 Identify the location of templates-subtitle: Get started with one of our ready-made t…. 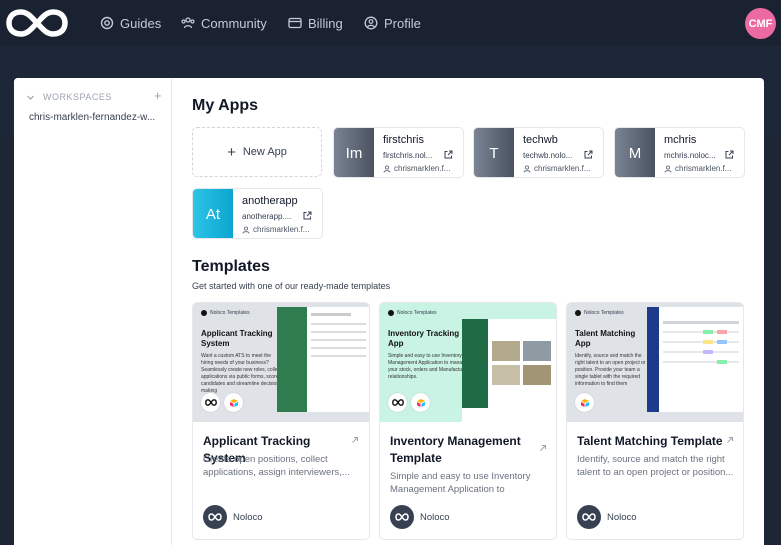
(291, 286).